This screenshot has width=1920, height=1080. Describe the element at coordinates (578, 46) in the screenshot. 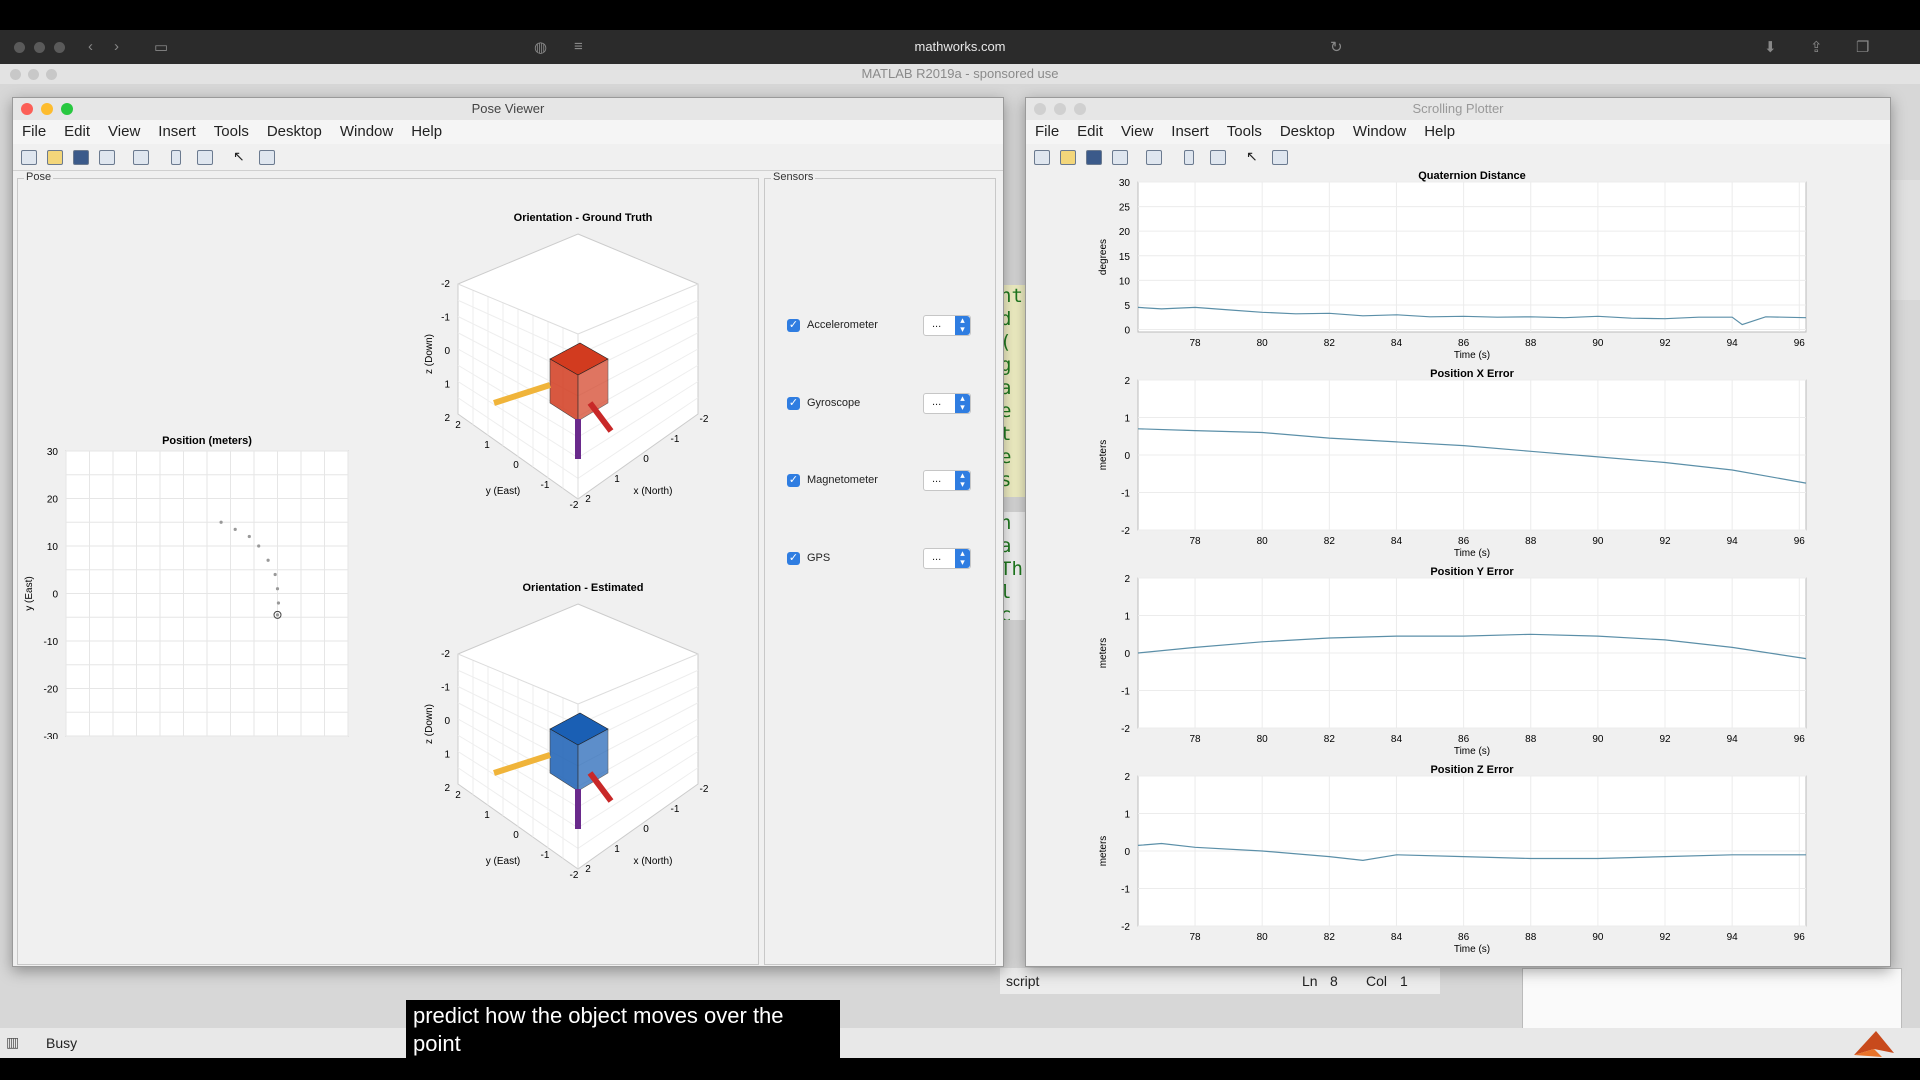

I see `reader-icon: ≡` at that location.